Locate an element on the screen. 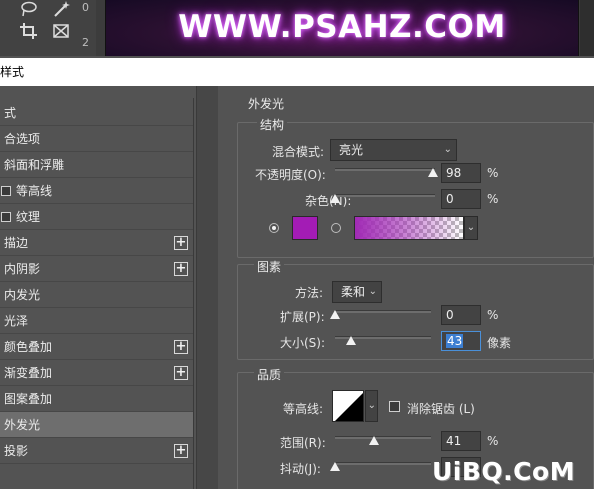 This screenshot has width=594, height=489. elements-title: 图素 is located at coordinates (269, 266).